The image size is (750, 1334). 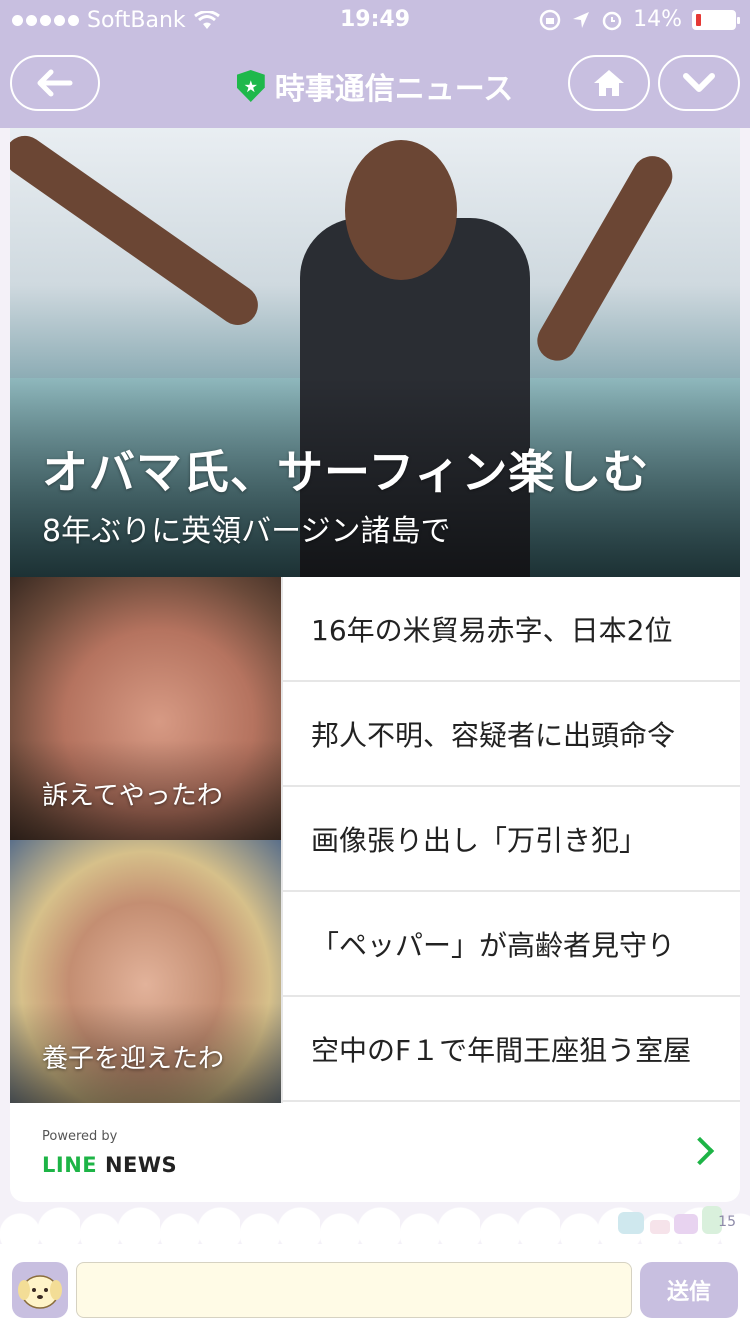 What do you see at coordinates (394, 89) in the screenshot?
I see `page-title-text: 時事通信ニュース` at bounding box center [394, 89].